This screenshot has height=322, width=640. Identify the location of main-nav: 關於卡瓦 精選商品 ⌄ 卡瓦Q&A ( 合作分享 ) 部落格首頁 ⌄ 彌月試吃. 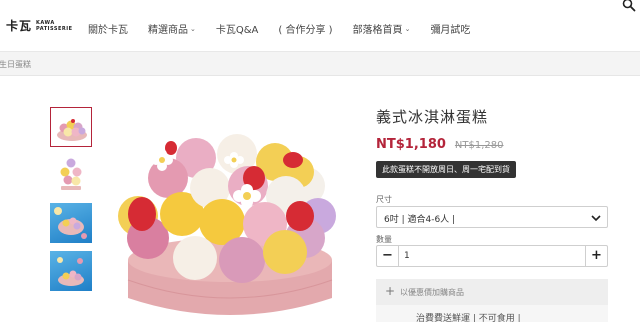
(289, 29).